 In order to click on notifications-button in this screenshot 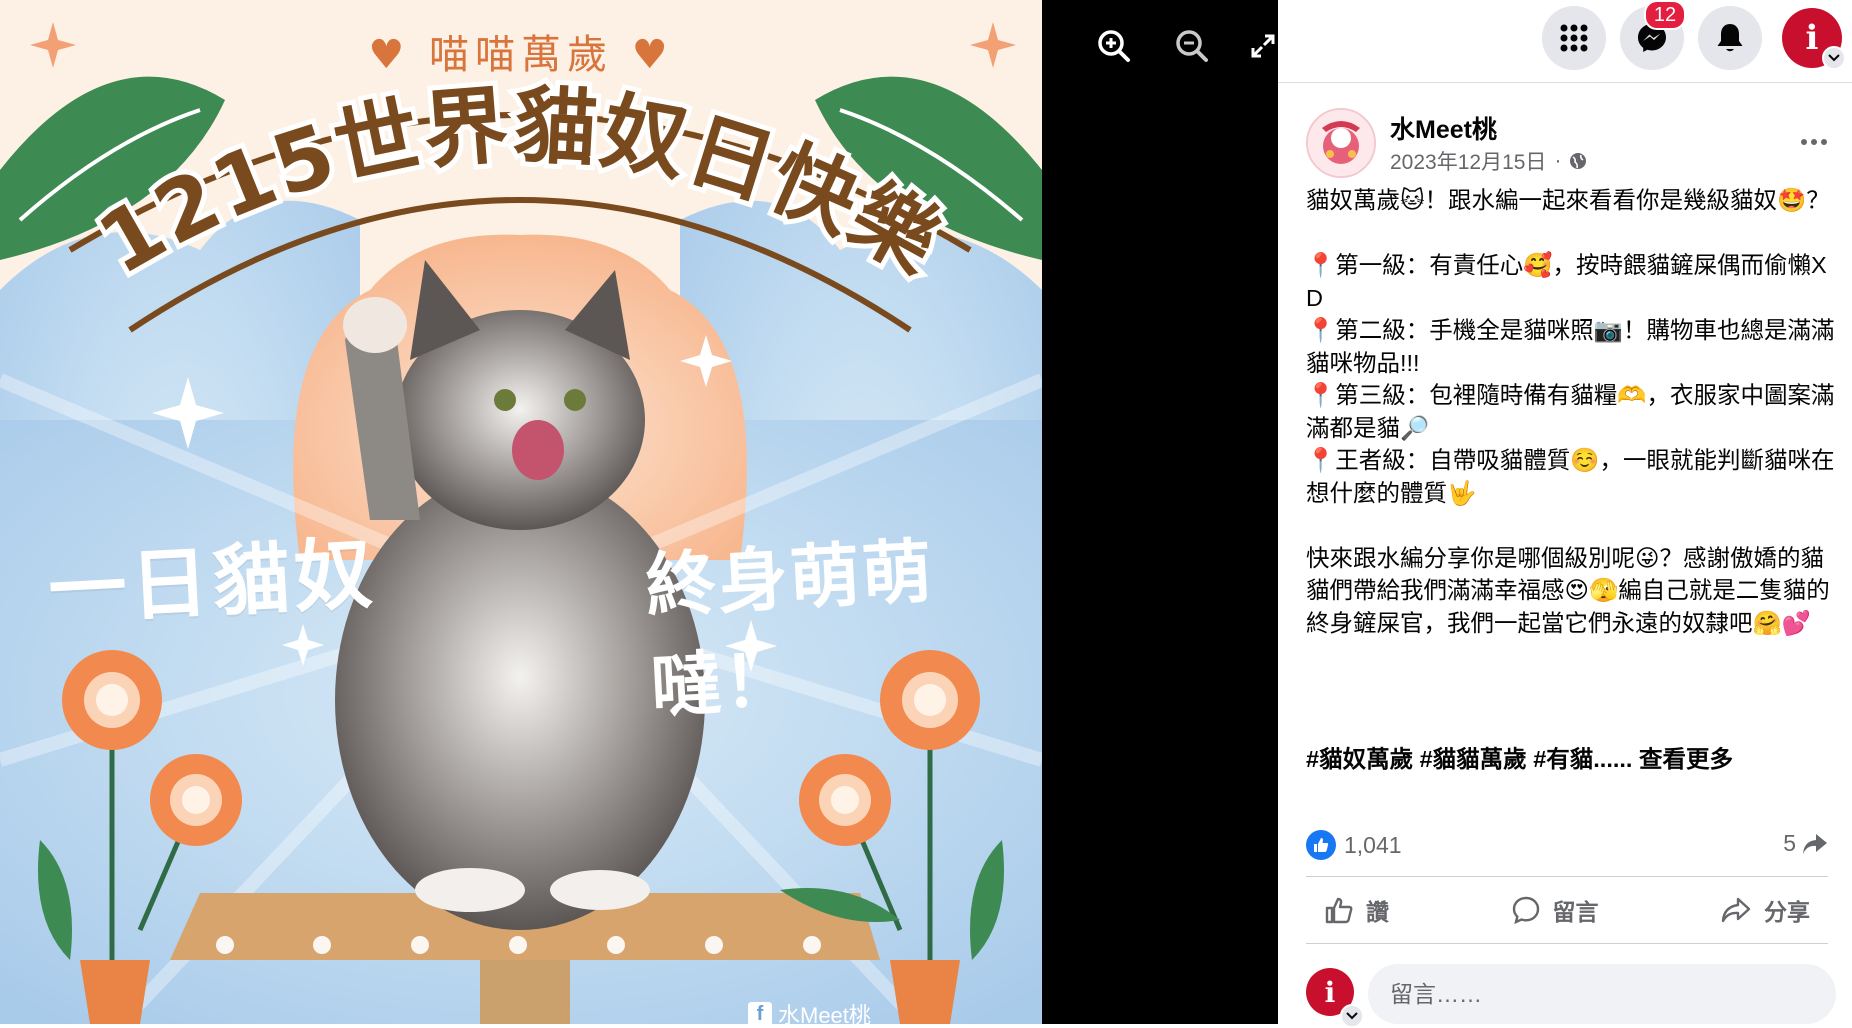, I will do `click(1730, 38)`.